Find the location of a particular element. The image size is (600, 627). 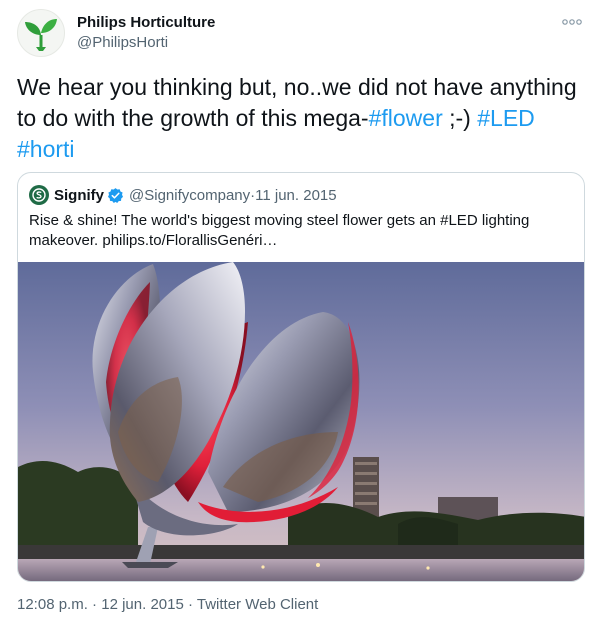

quoted-author-avatar is located at coordinates (39, 195).